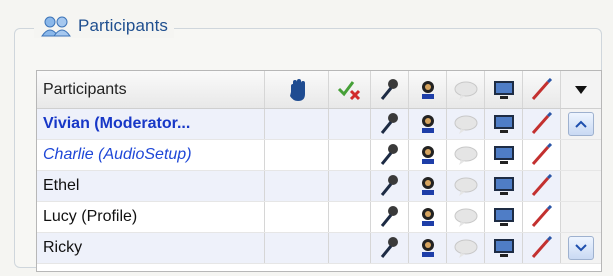 The width and height of the screenshot is (613, 276). I want to click on chat-header, so click(466, 89).